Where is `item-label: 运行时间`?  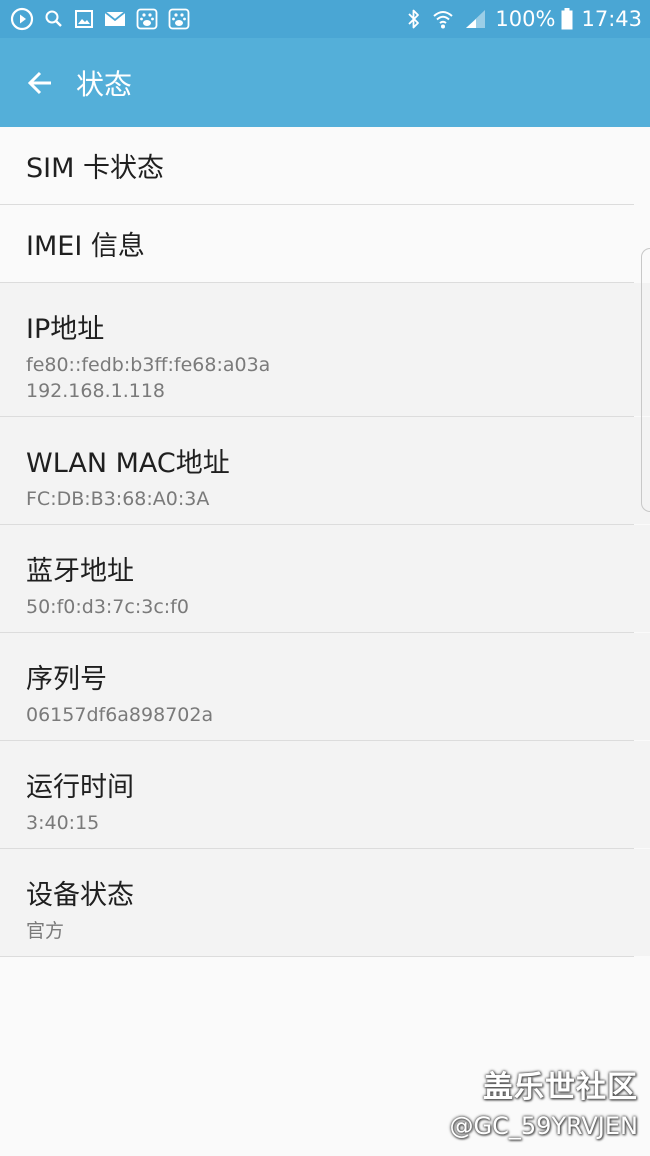 item-label: 运行时间 is located at coordinates (80, 787).